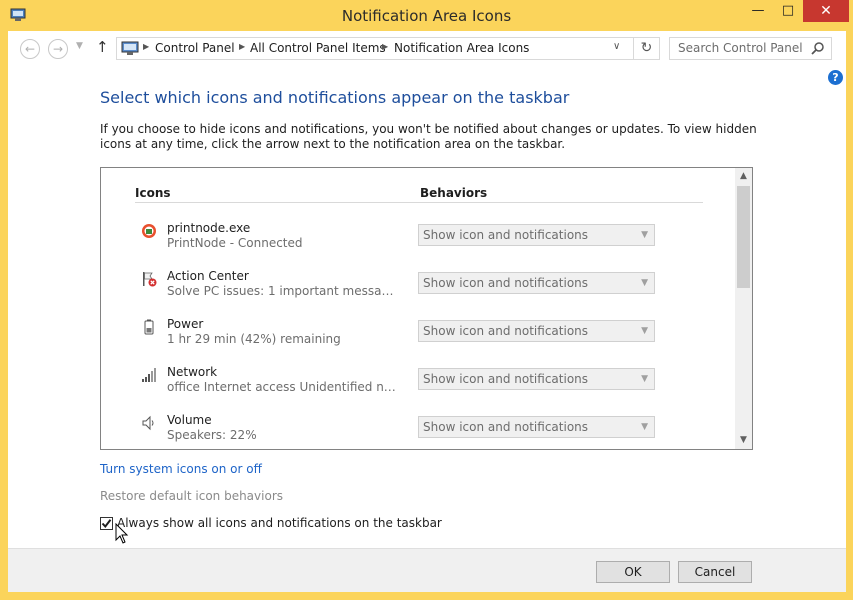  What do you see at coordinates (835, 77) in the screenshot?
I see `help-icon: ?` at bounding box center [835, 77].